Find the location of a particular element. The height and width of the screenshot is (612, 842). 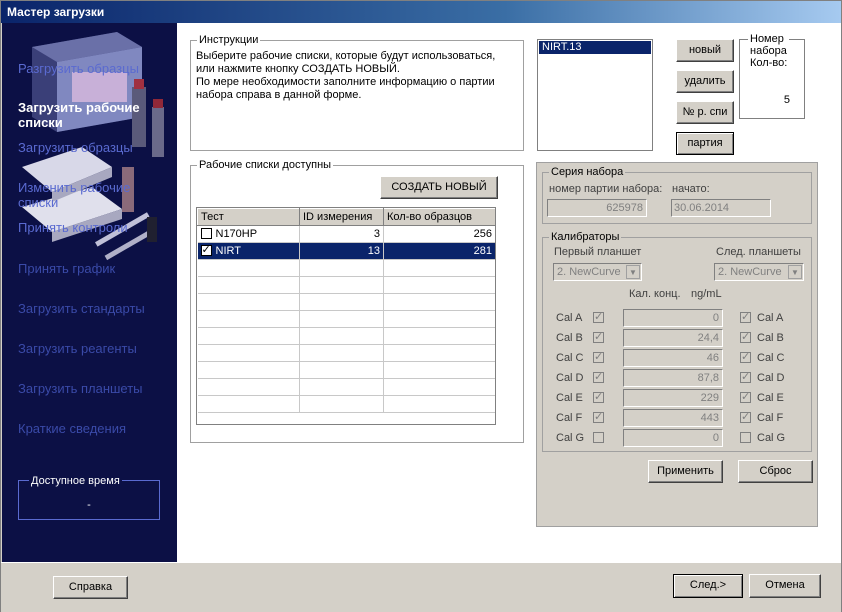

cal-d-next-checkbox is located at coordinates (745, 376).